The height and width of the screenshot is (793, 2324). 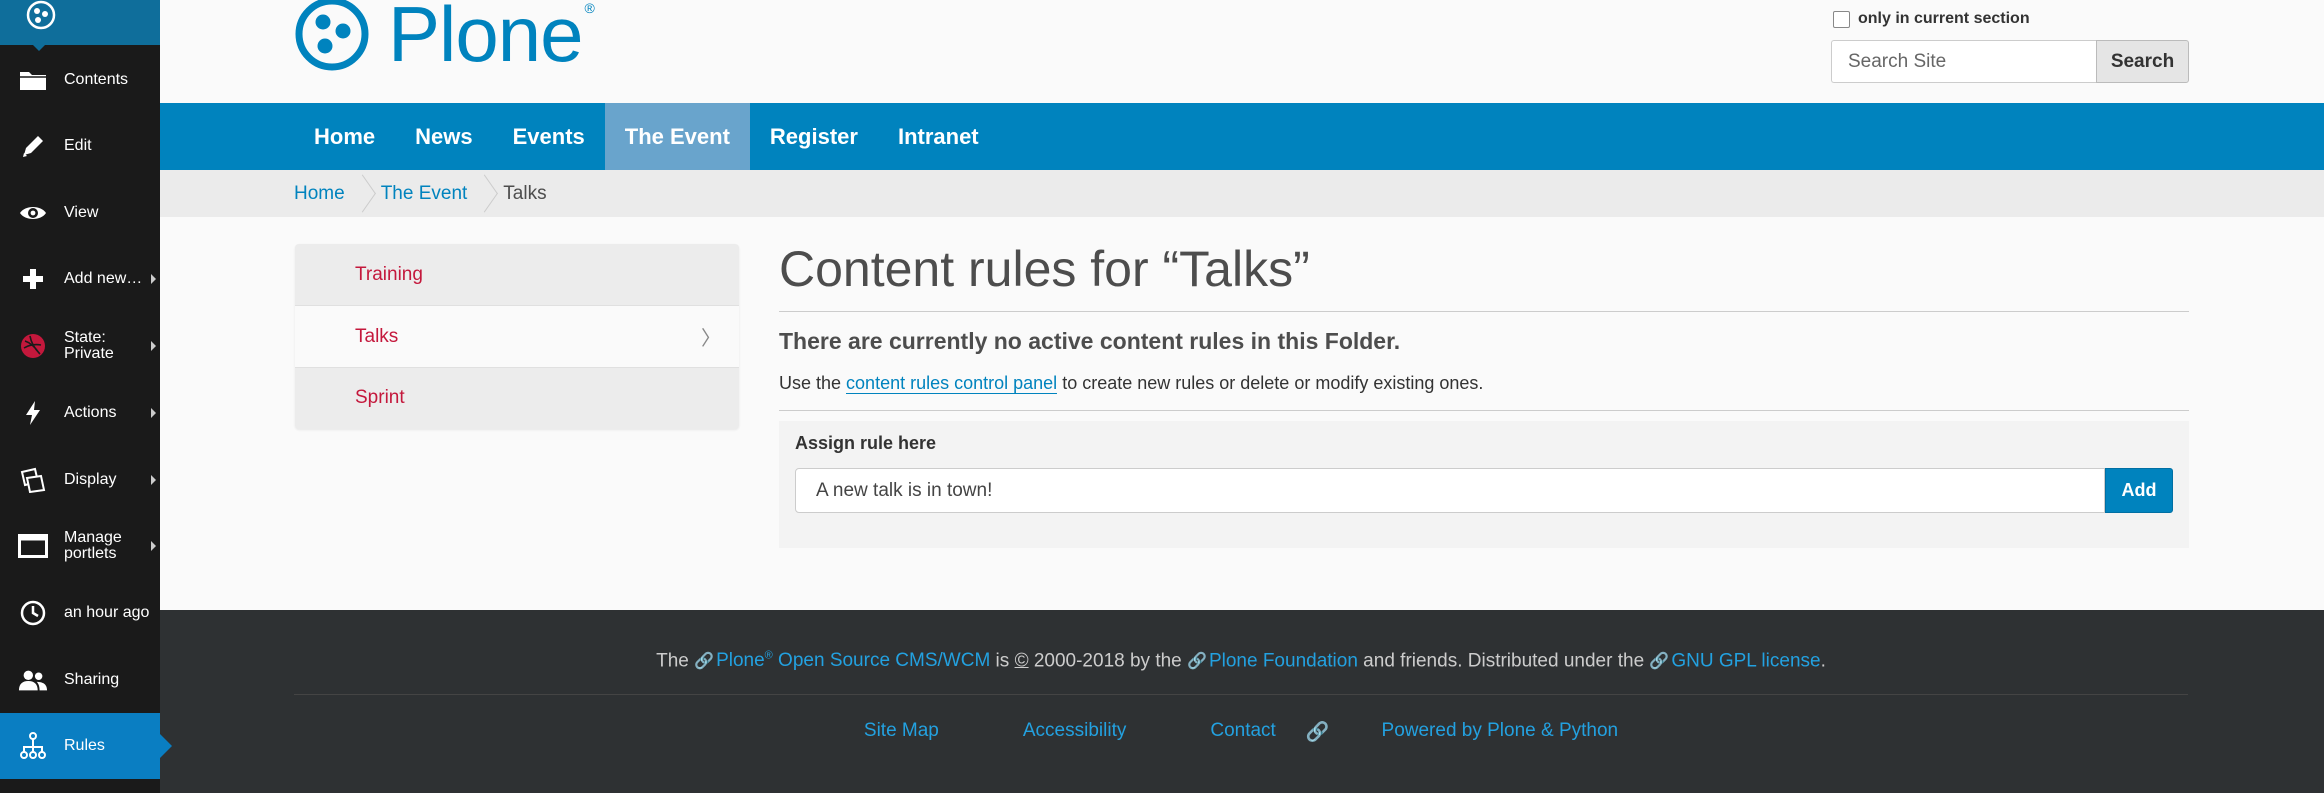 What do you see at coordinates (33, 680) in the screenshot?
I see `users-icon` at bounding box center [33, 680].